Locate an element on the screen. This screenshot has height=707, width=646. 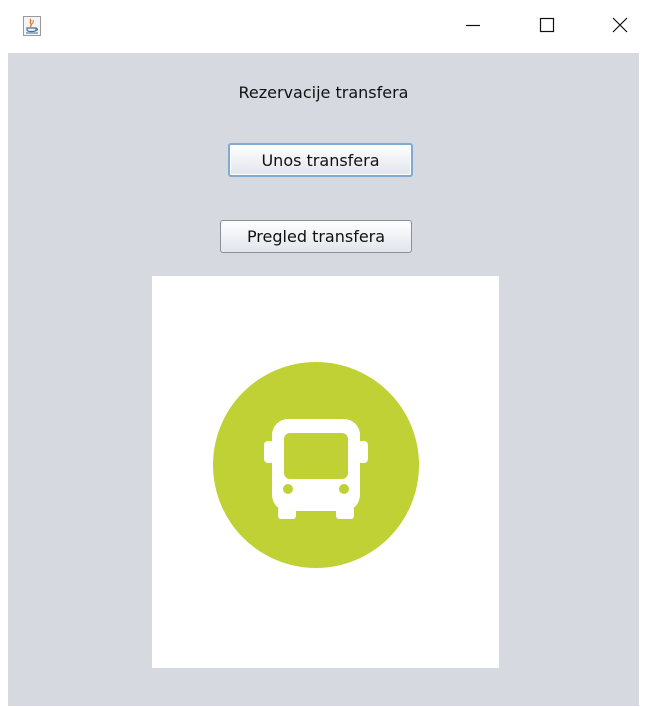
close-icon is located at coordinates (620, 27).